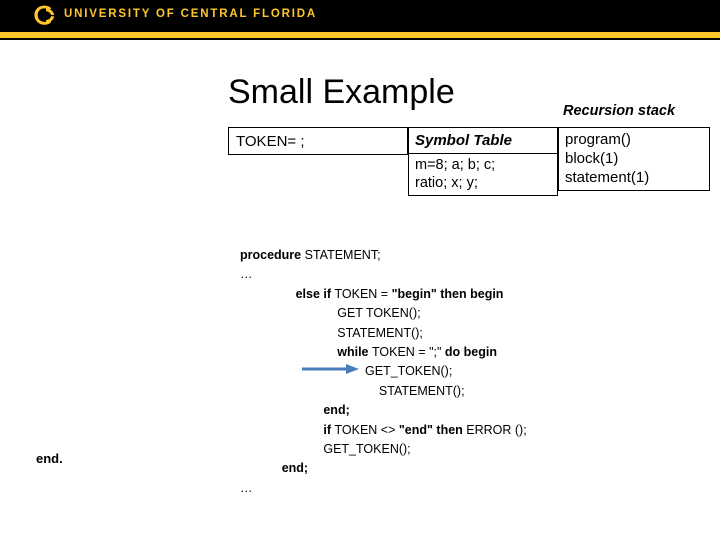 The width and height of the screenshot is (720, 540). Describe the element at coordinates (329, 429) in the screenshot. I see `code-keyword: if` at that location.